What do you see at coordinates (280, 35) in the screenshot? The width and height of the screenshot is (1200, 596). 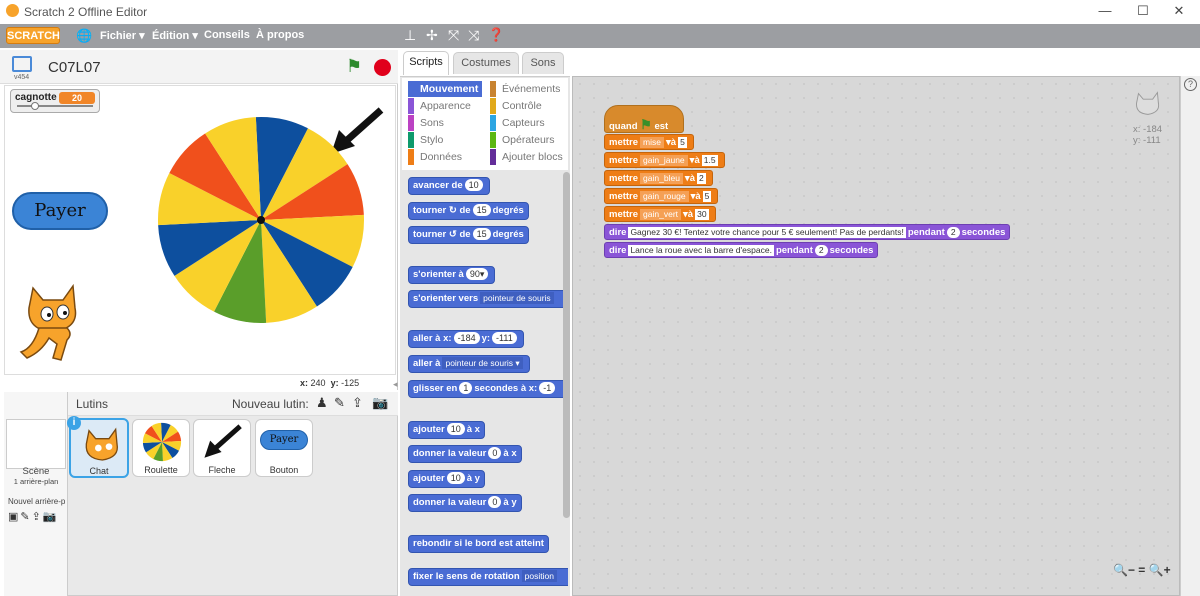 I see `menu-about: À propos` at bounding box center [280, 35].